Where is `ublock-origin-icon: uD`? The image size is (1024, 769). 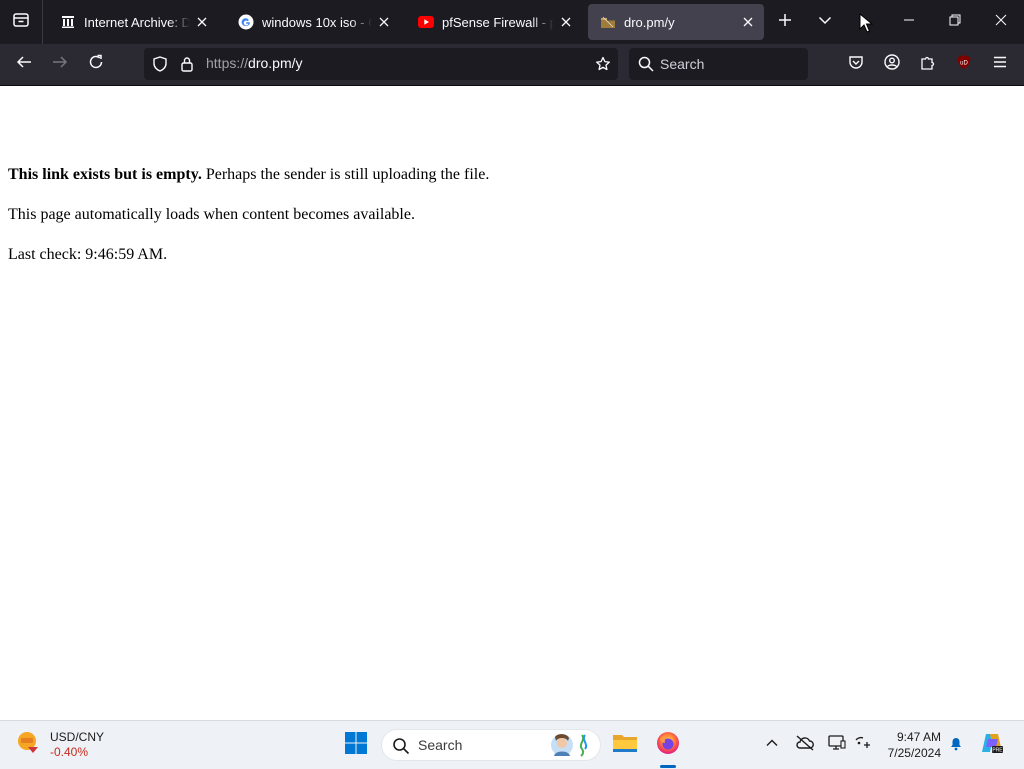 ublock-origin-icon: uD is located at coordinates (964, 64).